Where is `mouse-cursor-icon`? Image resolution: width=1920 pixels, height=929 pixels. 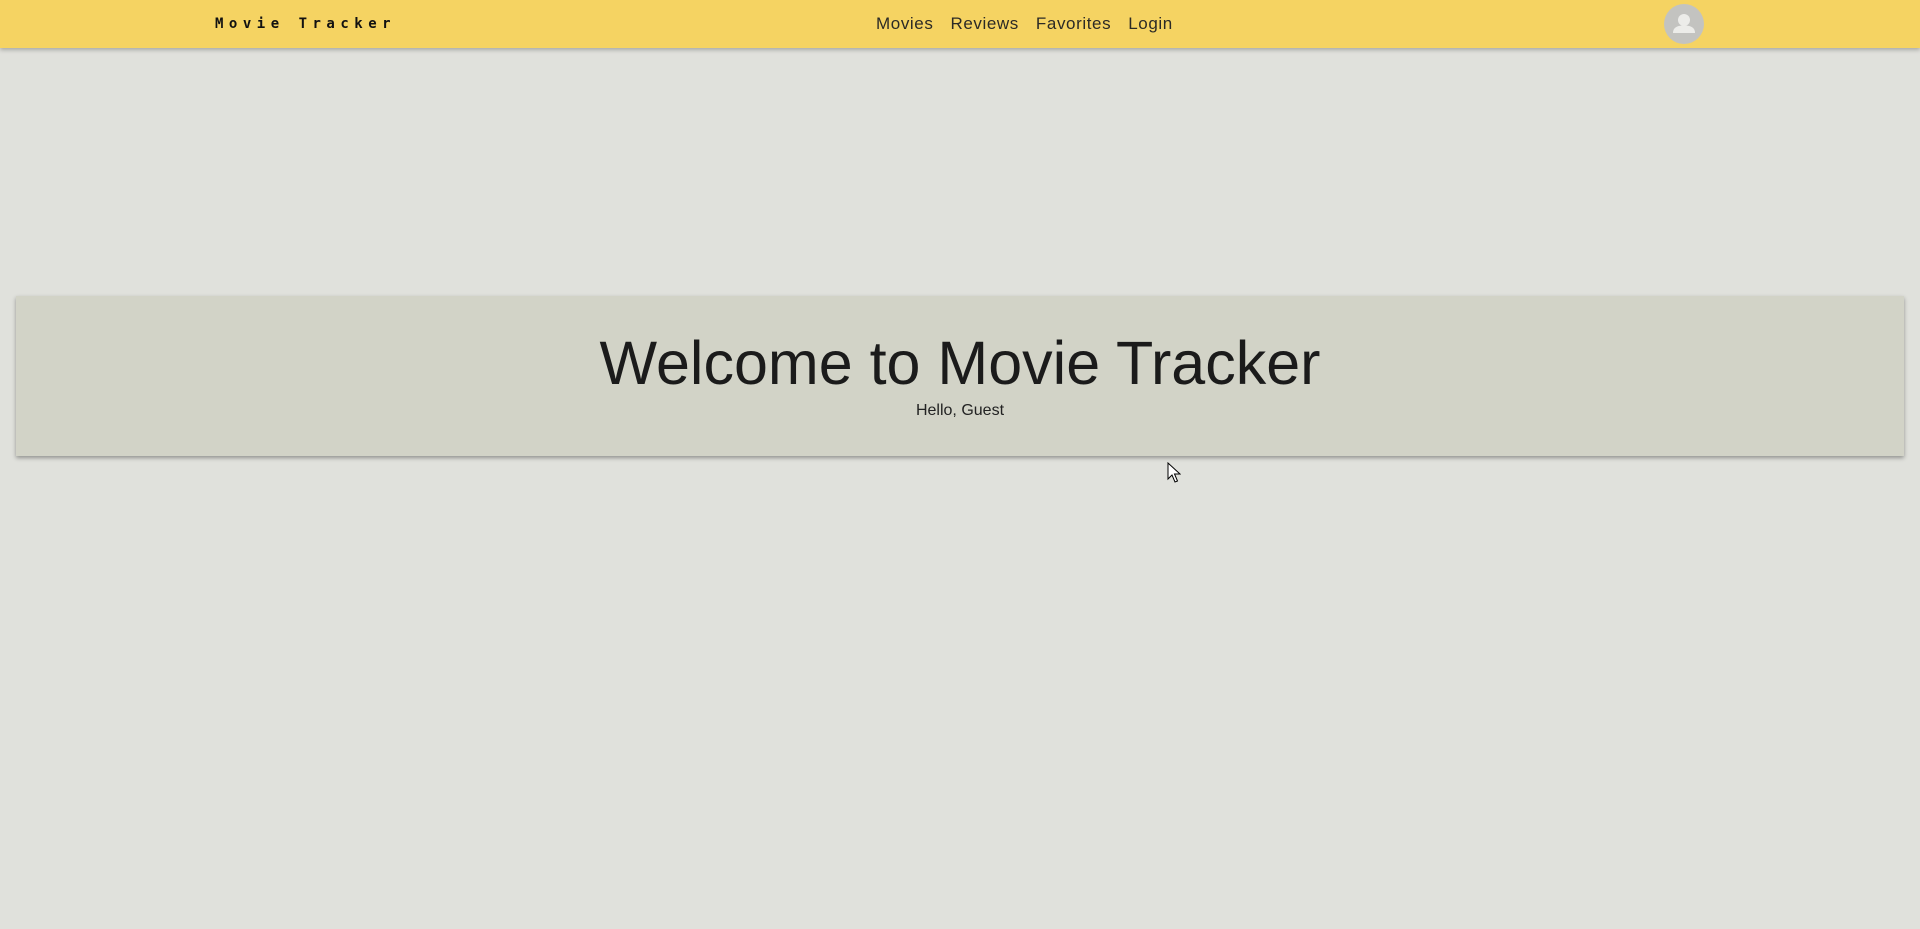 mouse-cursor-icon is located at coordinates (1174, 472).